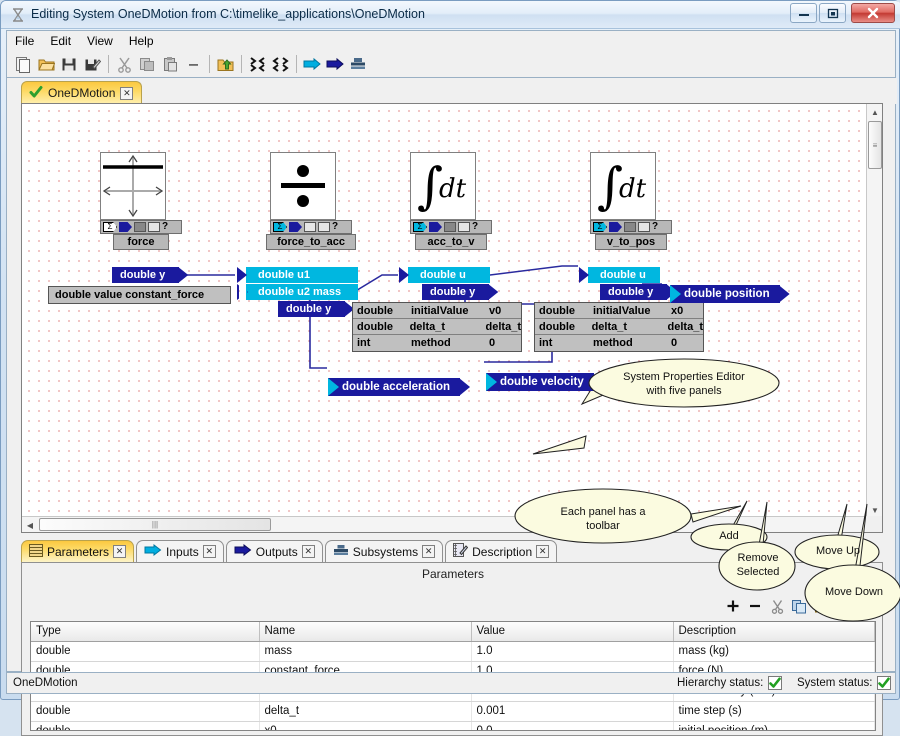 Image resolution: width=900 pixels, height=736 pixels. I want to click on cell-value: 1.0, so click(572, 651).